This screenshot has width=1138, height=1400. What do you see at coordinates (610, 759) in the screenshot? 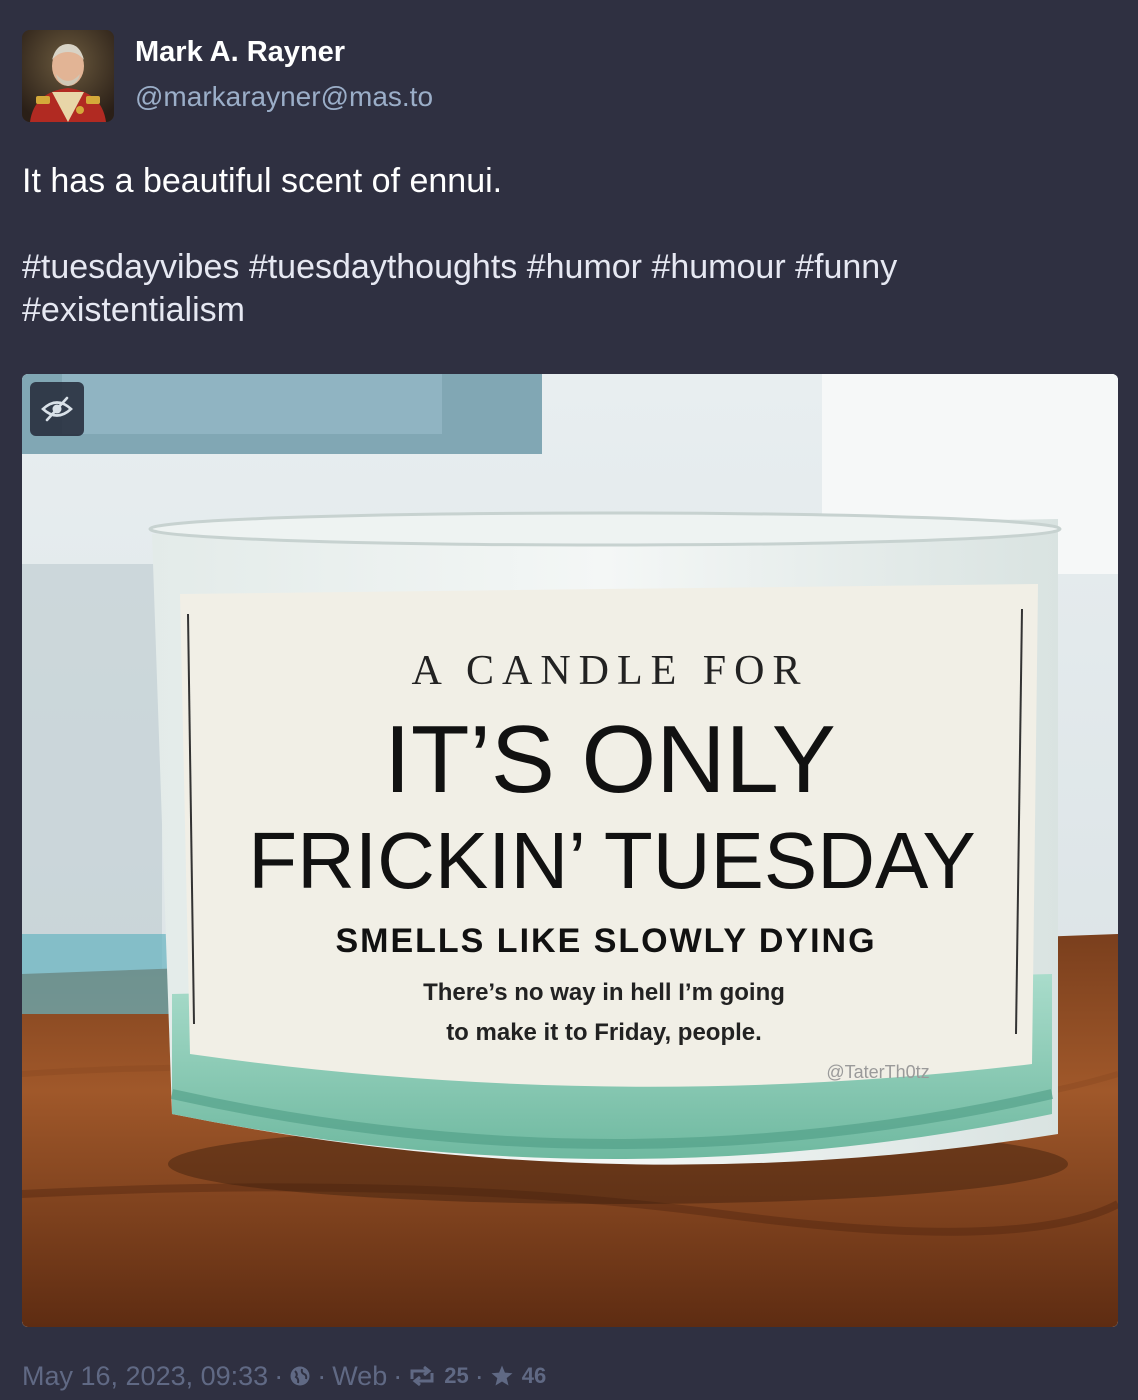
I see `label-line-2: IT’S ONLY` at bounding box center [610, 759].